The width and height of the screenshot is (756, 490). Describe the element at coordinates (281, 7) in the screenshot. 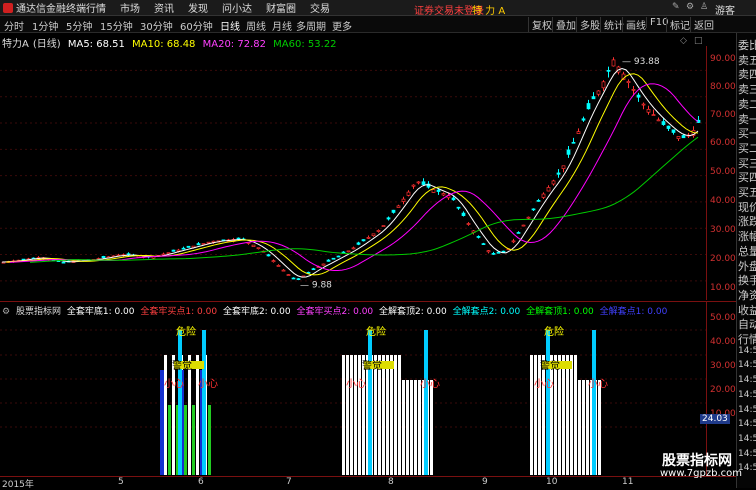

I see `menu-item-wealth: 财富圈` at that location.